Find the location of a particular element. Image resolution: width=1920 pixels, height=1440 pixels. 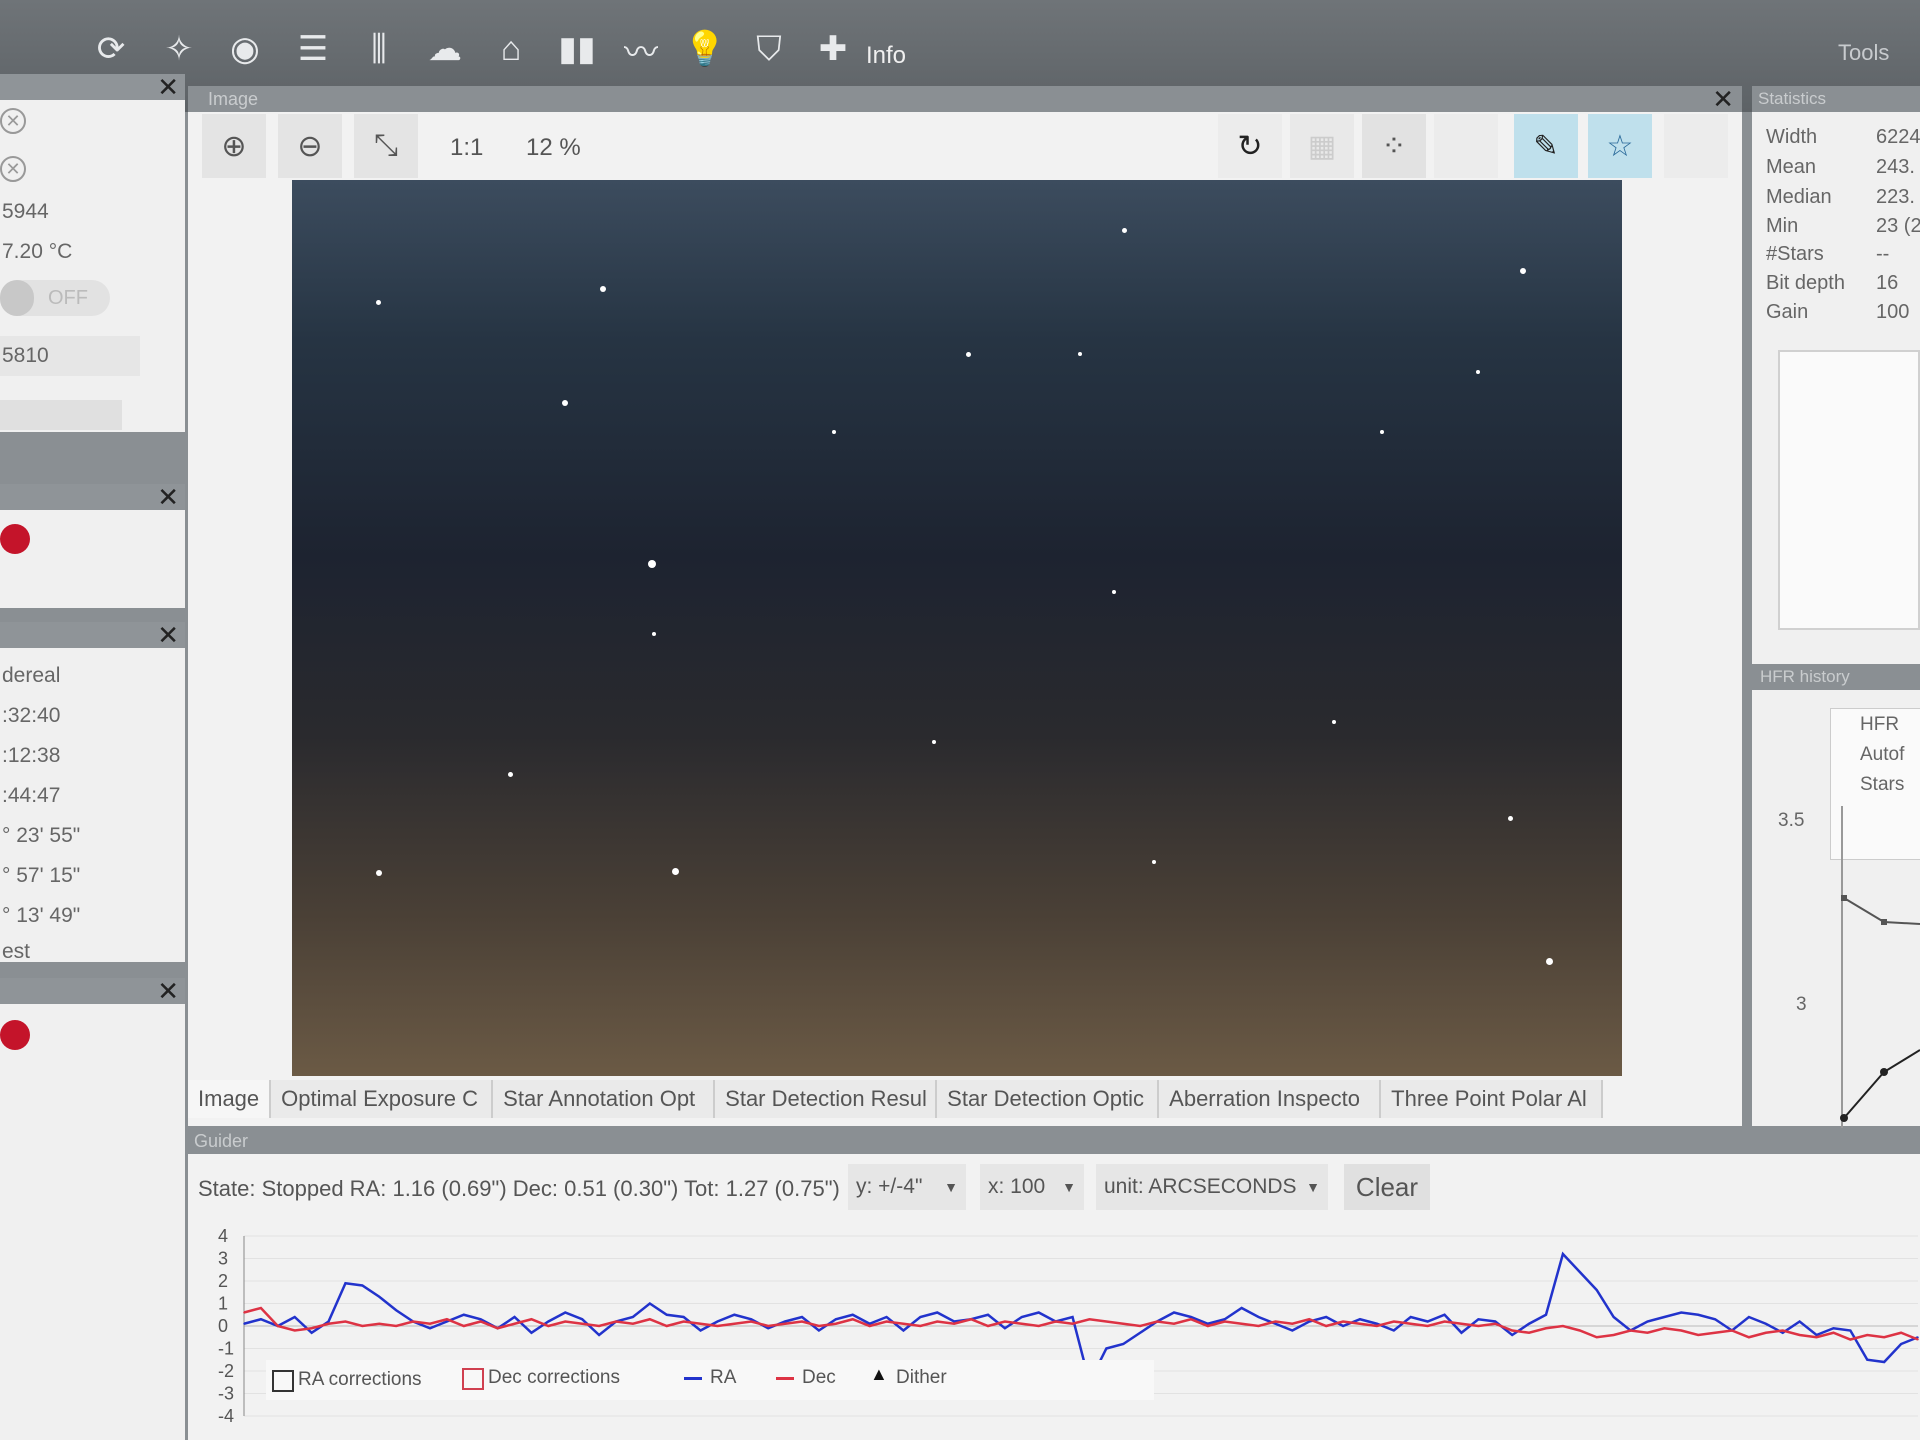

sliders-icon: ⫼ is located at coordinates (379, 49).